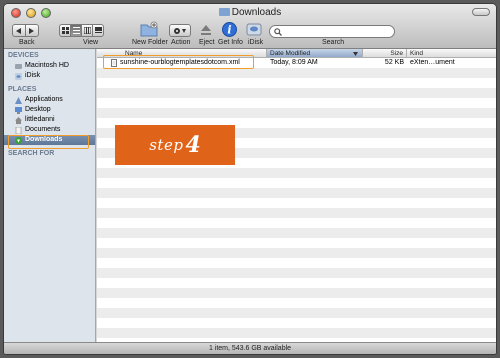  What do you see at coordinates (18, 130) in the screenshot?
I see `documents-icon` at bounding box center [18, 130].